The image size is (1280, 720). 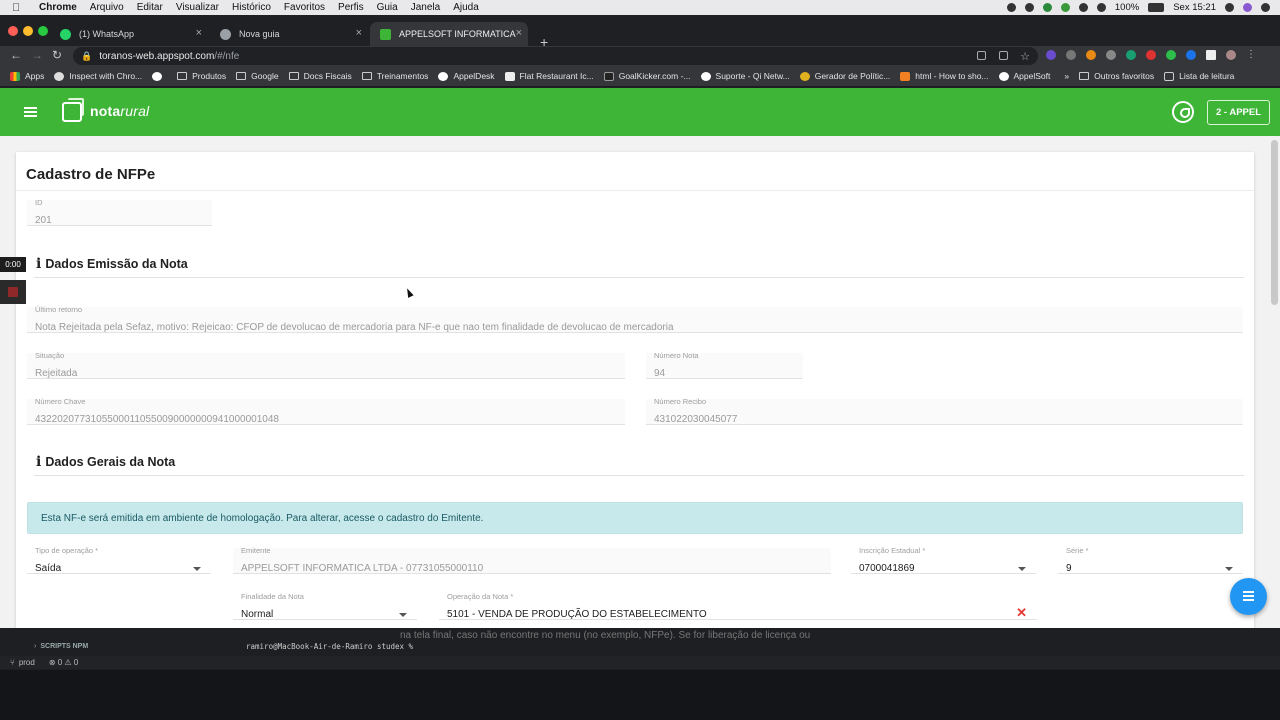 I want to click on battery-icon, so click(x=1156, y=7).